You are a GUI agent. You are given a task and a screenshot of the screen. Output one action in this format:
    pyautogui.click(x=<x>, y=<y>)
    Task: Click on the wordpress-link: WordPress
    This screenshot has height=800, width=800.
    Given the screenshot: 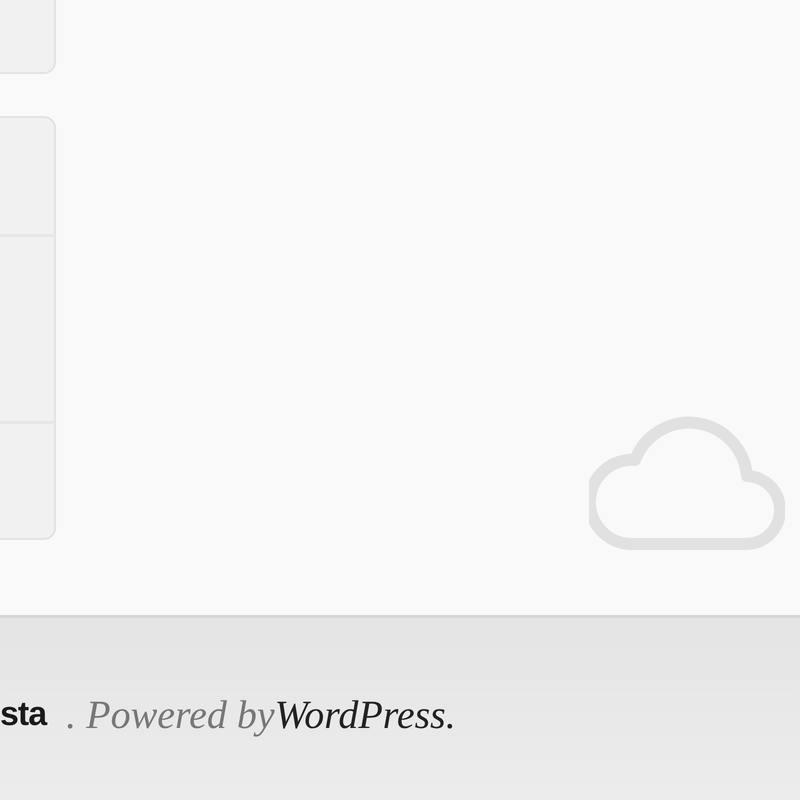 What is the action you would take?
    pyautogui.click(x=360, y=714)
    